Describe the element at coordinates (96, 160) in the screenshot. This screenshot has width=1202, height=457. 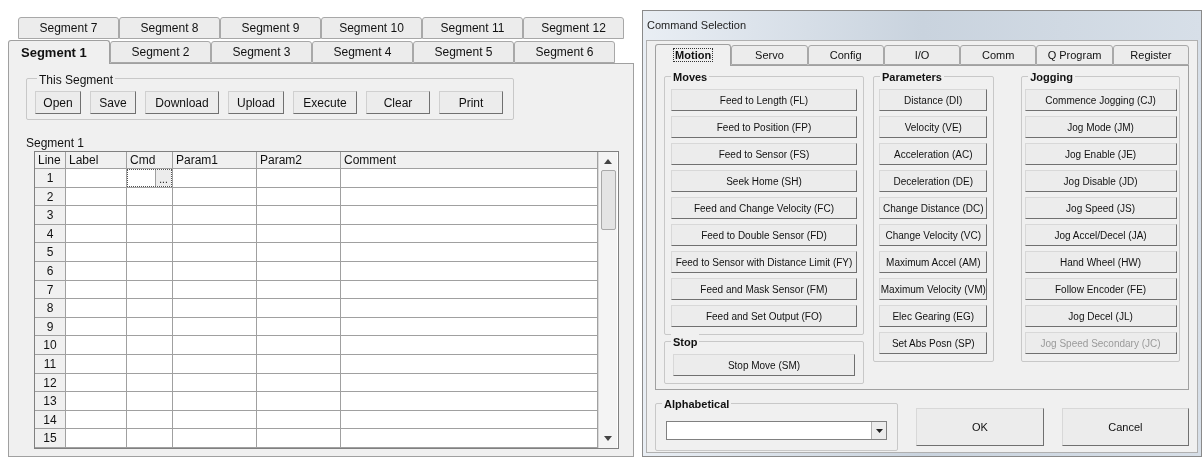
I see `column-header: Label` at that location.